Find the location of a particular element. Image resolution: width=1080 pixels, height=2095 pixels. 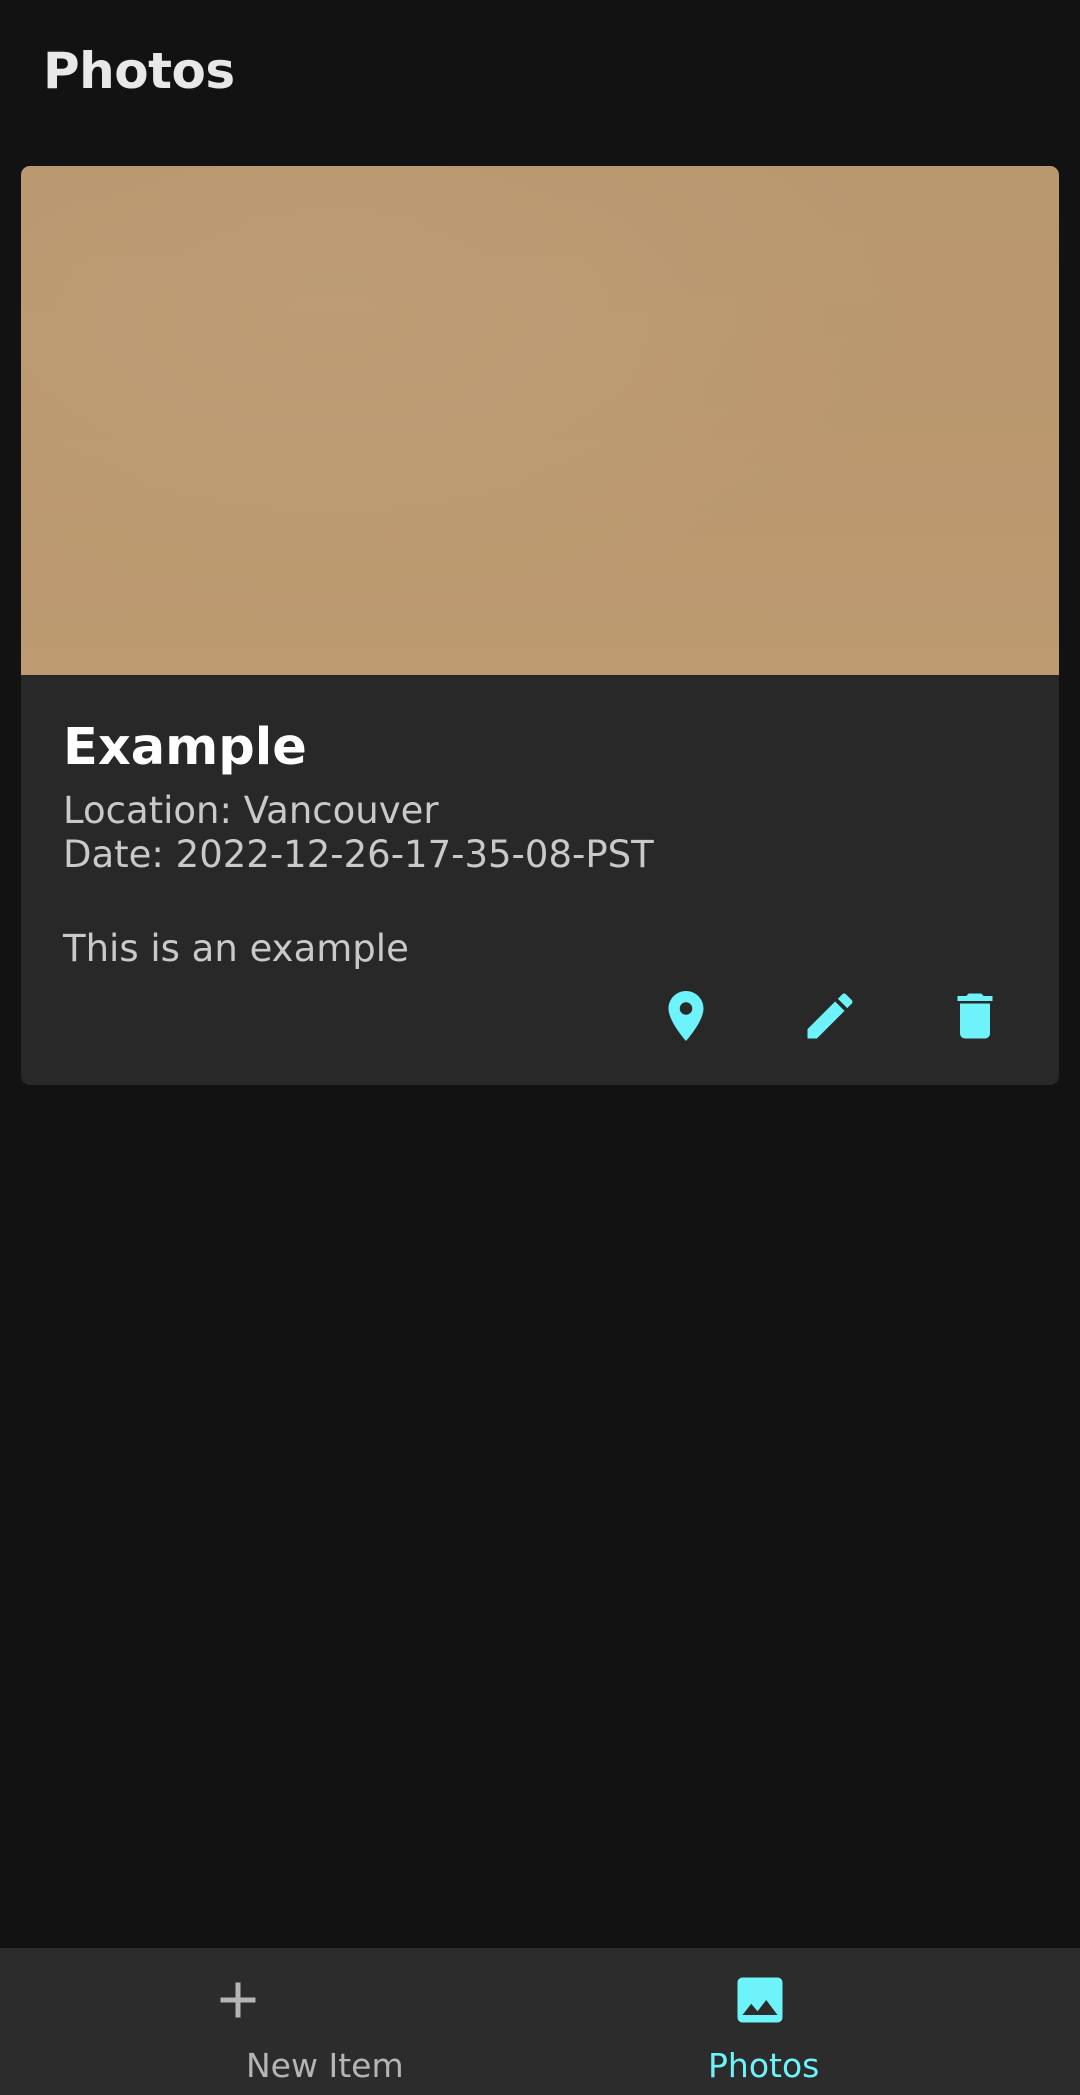

card-description: This is an example is located at coordinates (236, 948).